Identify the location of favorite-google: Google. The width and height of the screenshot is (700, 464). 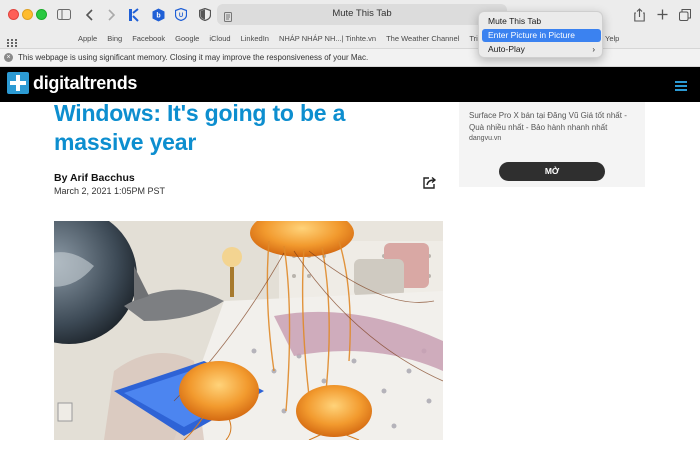
(187, 38).